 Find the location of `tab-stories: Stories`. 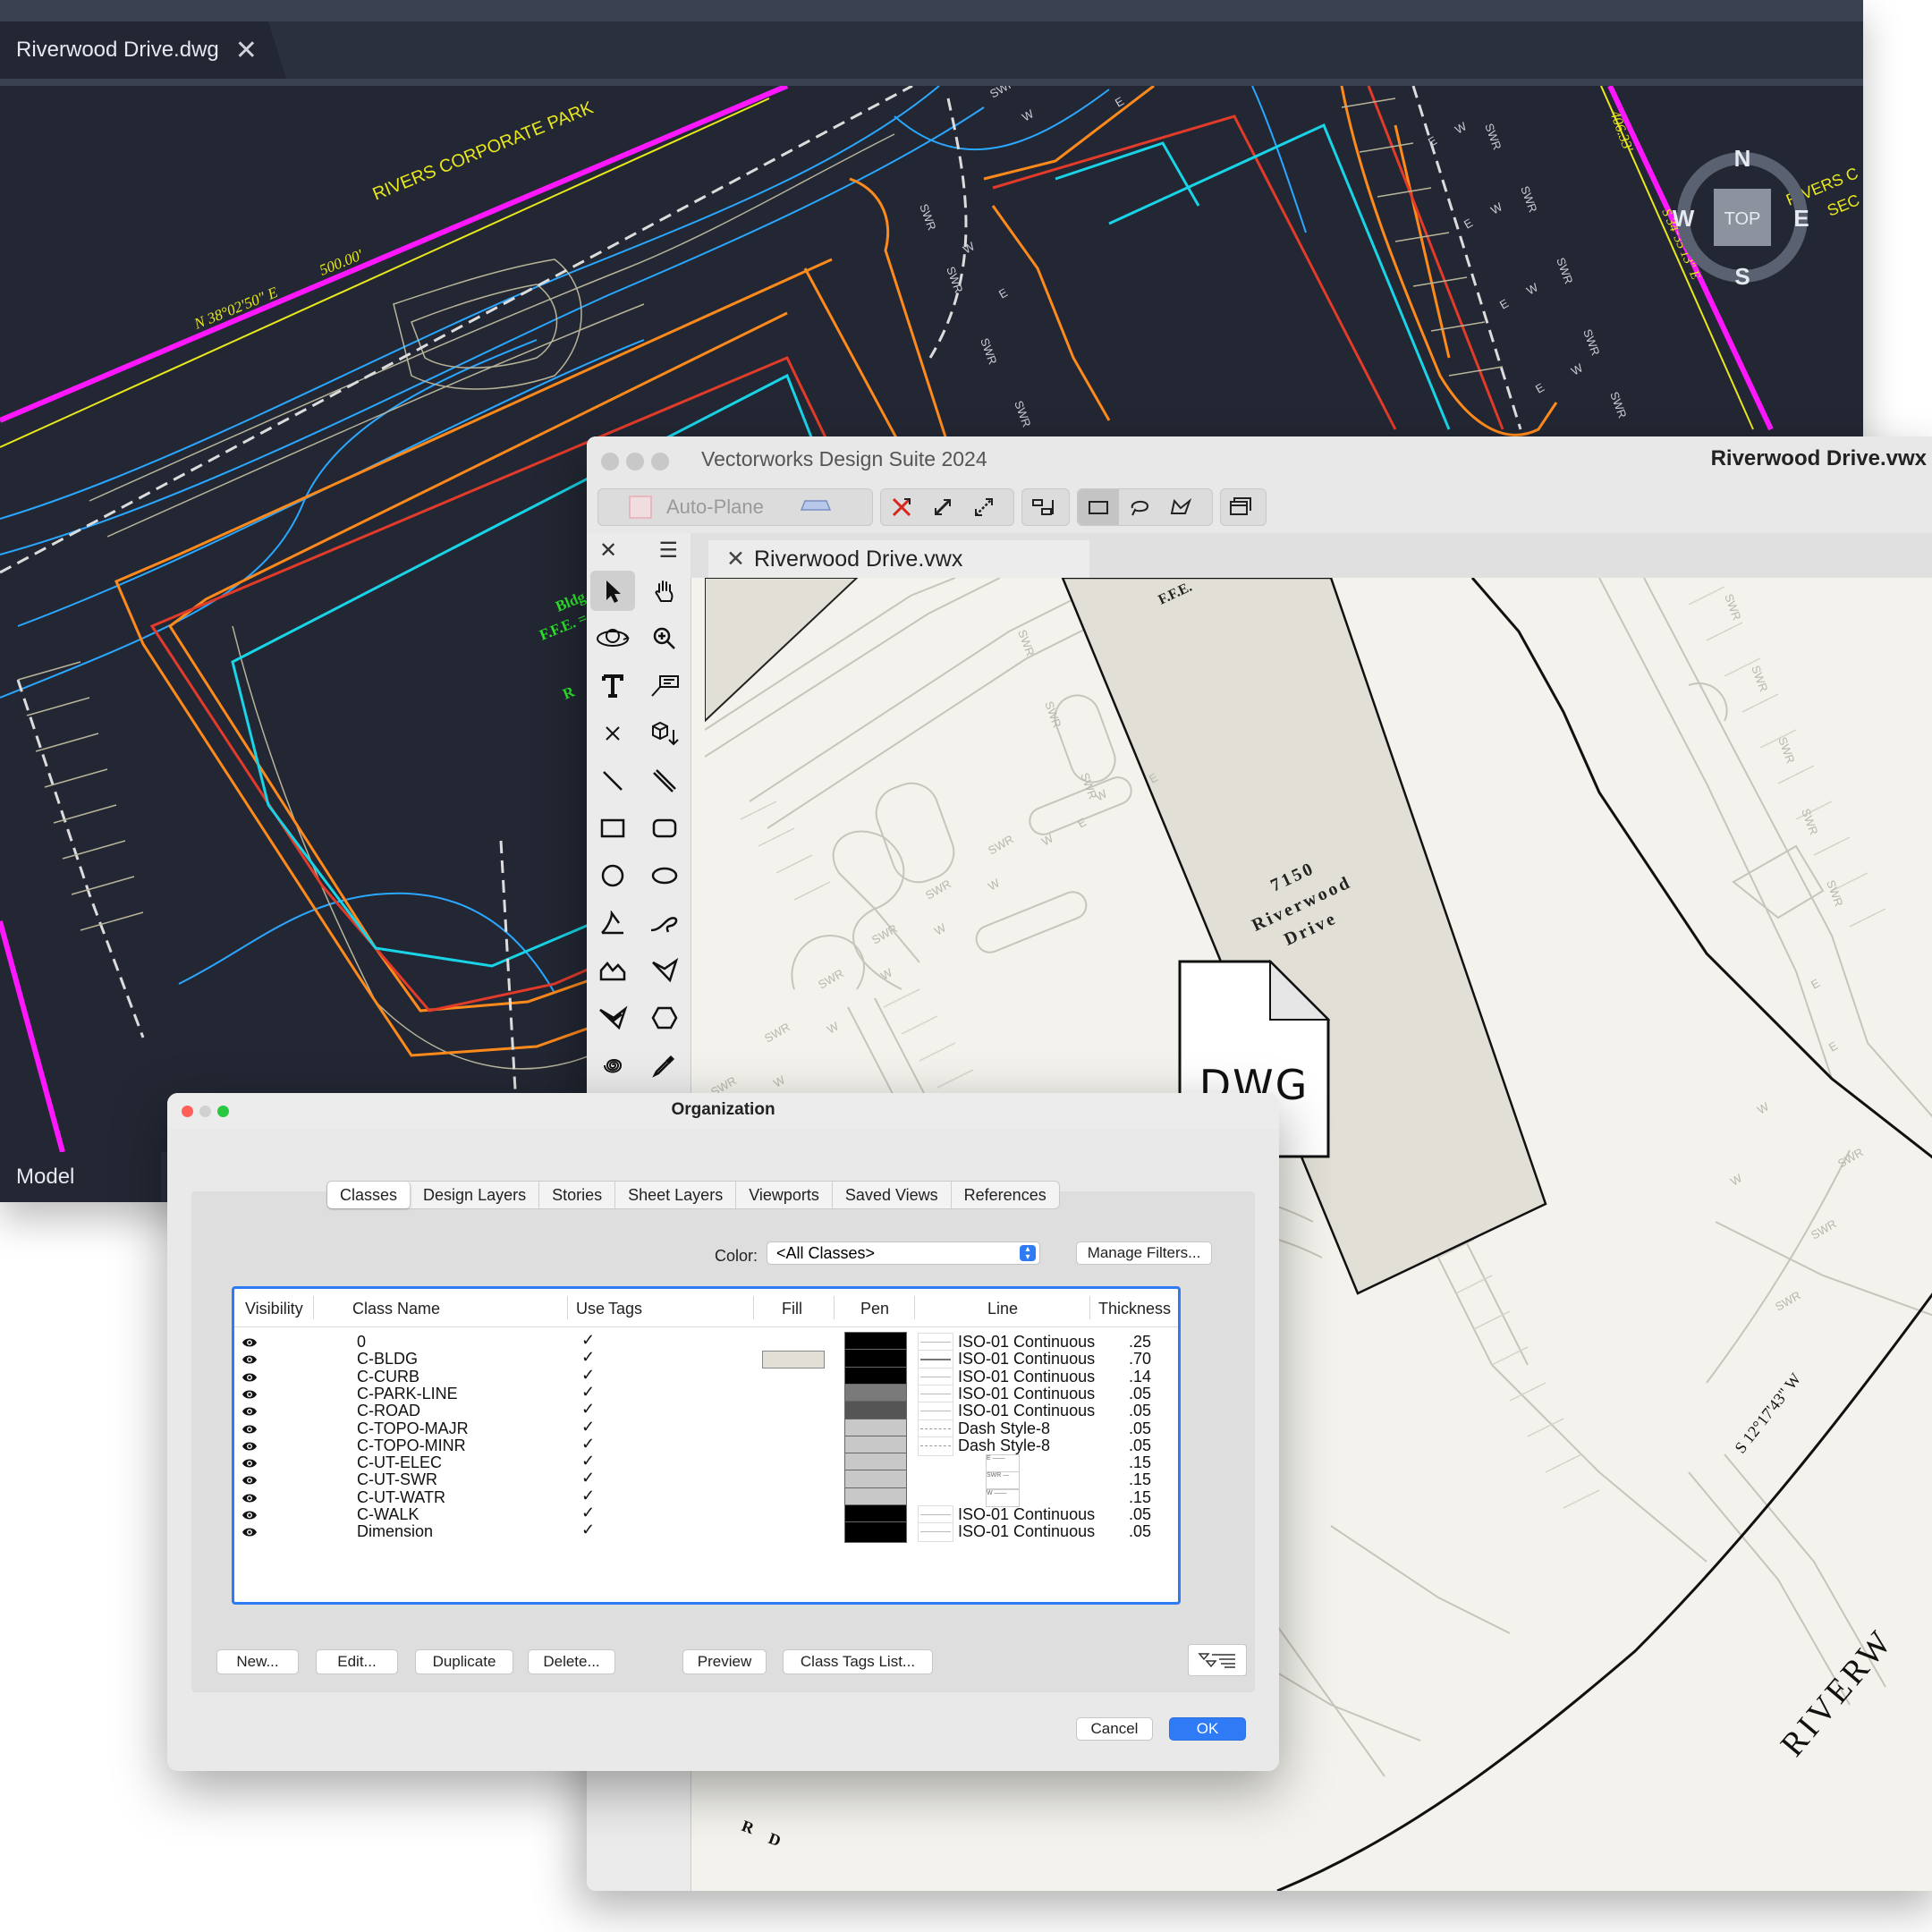

tab-stories: Stories is located at coordinates (577, 1195).